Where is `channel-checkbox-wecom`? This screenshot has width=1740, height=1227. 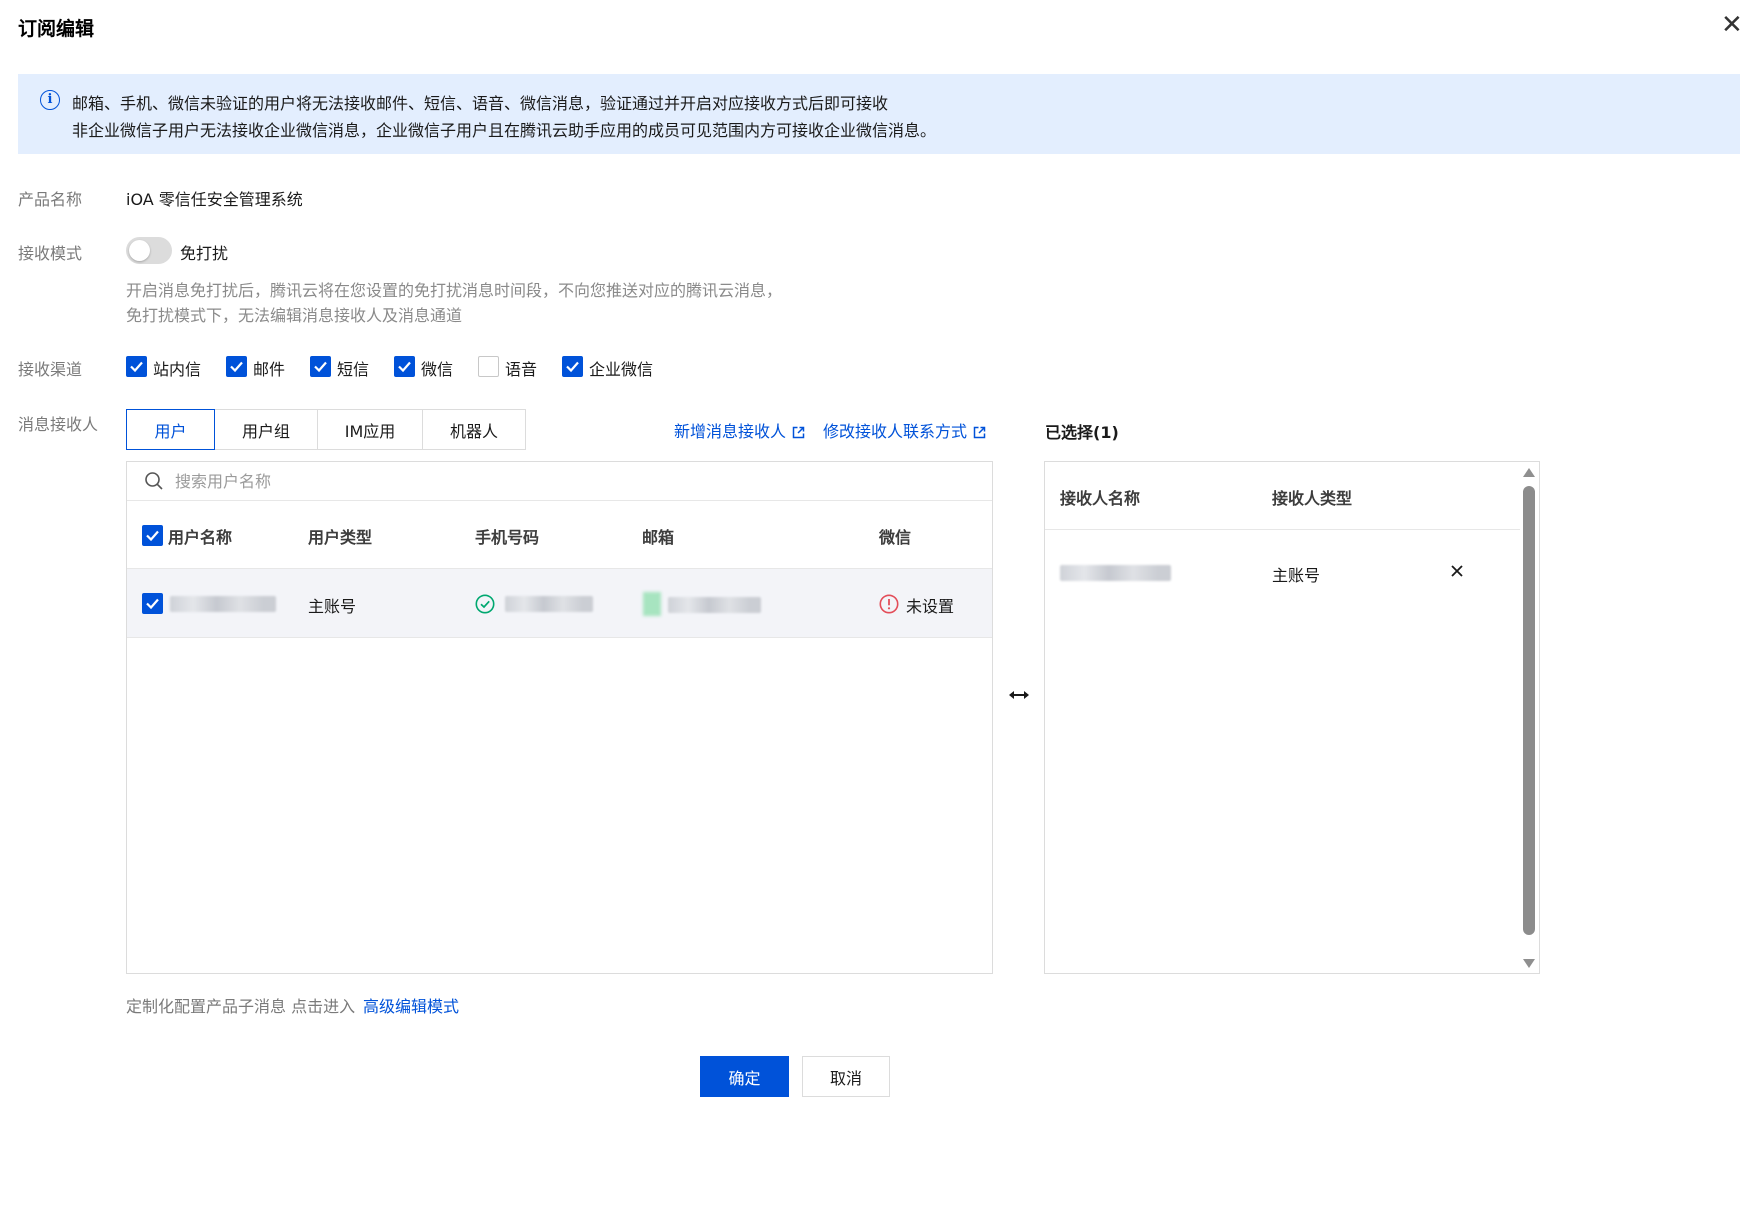
channel-checkbox-wecom is located at coordinates (572, 366).